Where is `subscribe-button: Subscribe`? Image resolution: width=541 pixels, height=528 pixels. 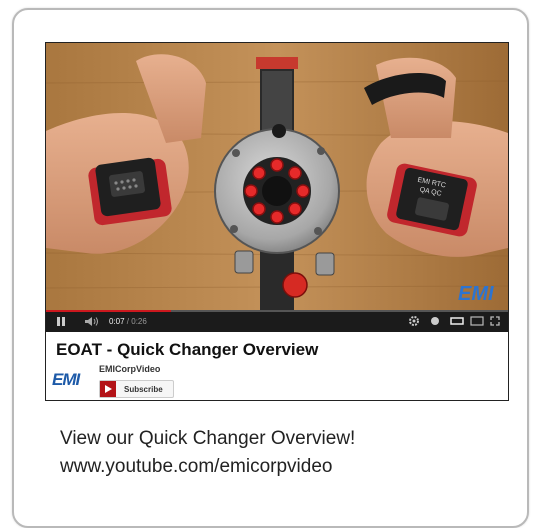 subscribe-button: Subscribe is located at coordinates (136, 389).